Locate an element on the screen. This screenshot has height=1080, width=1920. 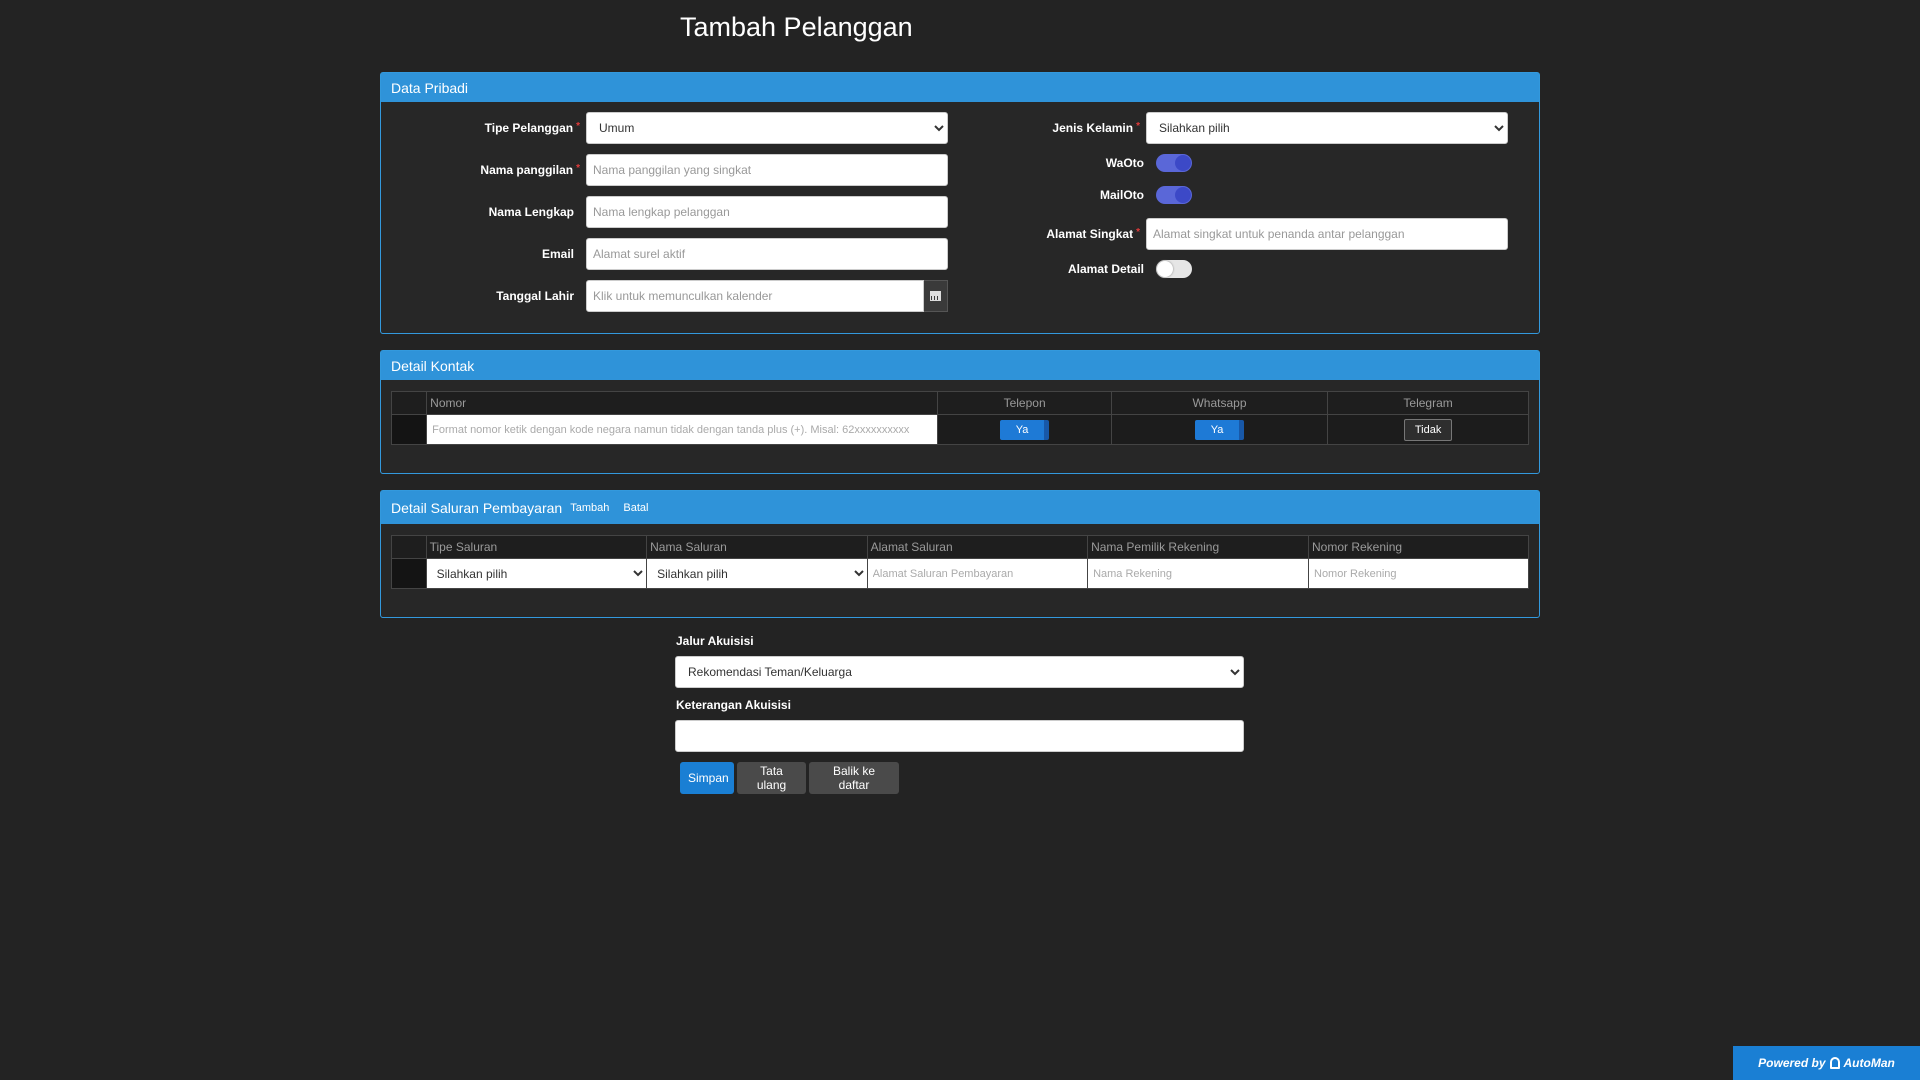
column-header: Tipe Saluran is located at coordinates (536, 547).